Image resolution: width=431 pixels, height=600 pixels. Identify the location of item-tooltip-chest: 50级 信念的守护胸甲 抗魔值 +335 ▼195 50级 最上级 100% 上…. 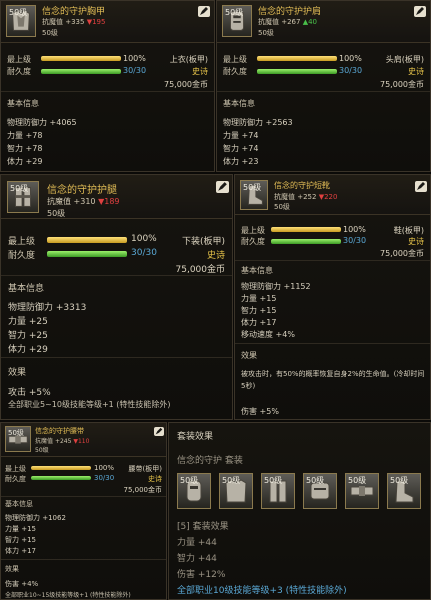
(107, 86).